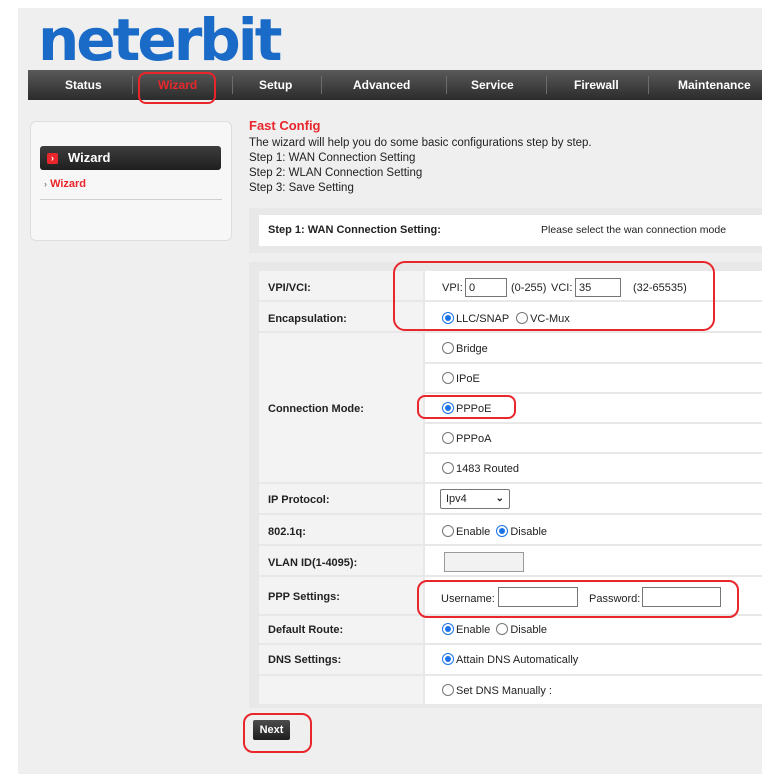 This screenshot has width=762, height=774. I want to click on username-input, so click(538, 597).